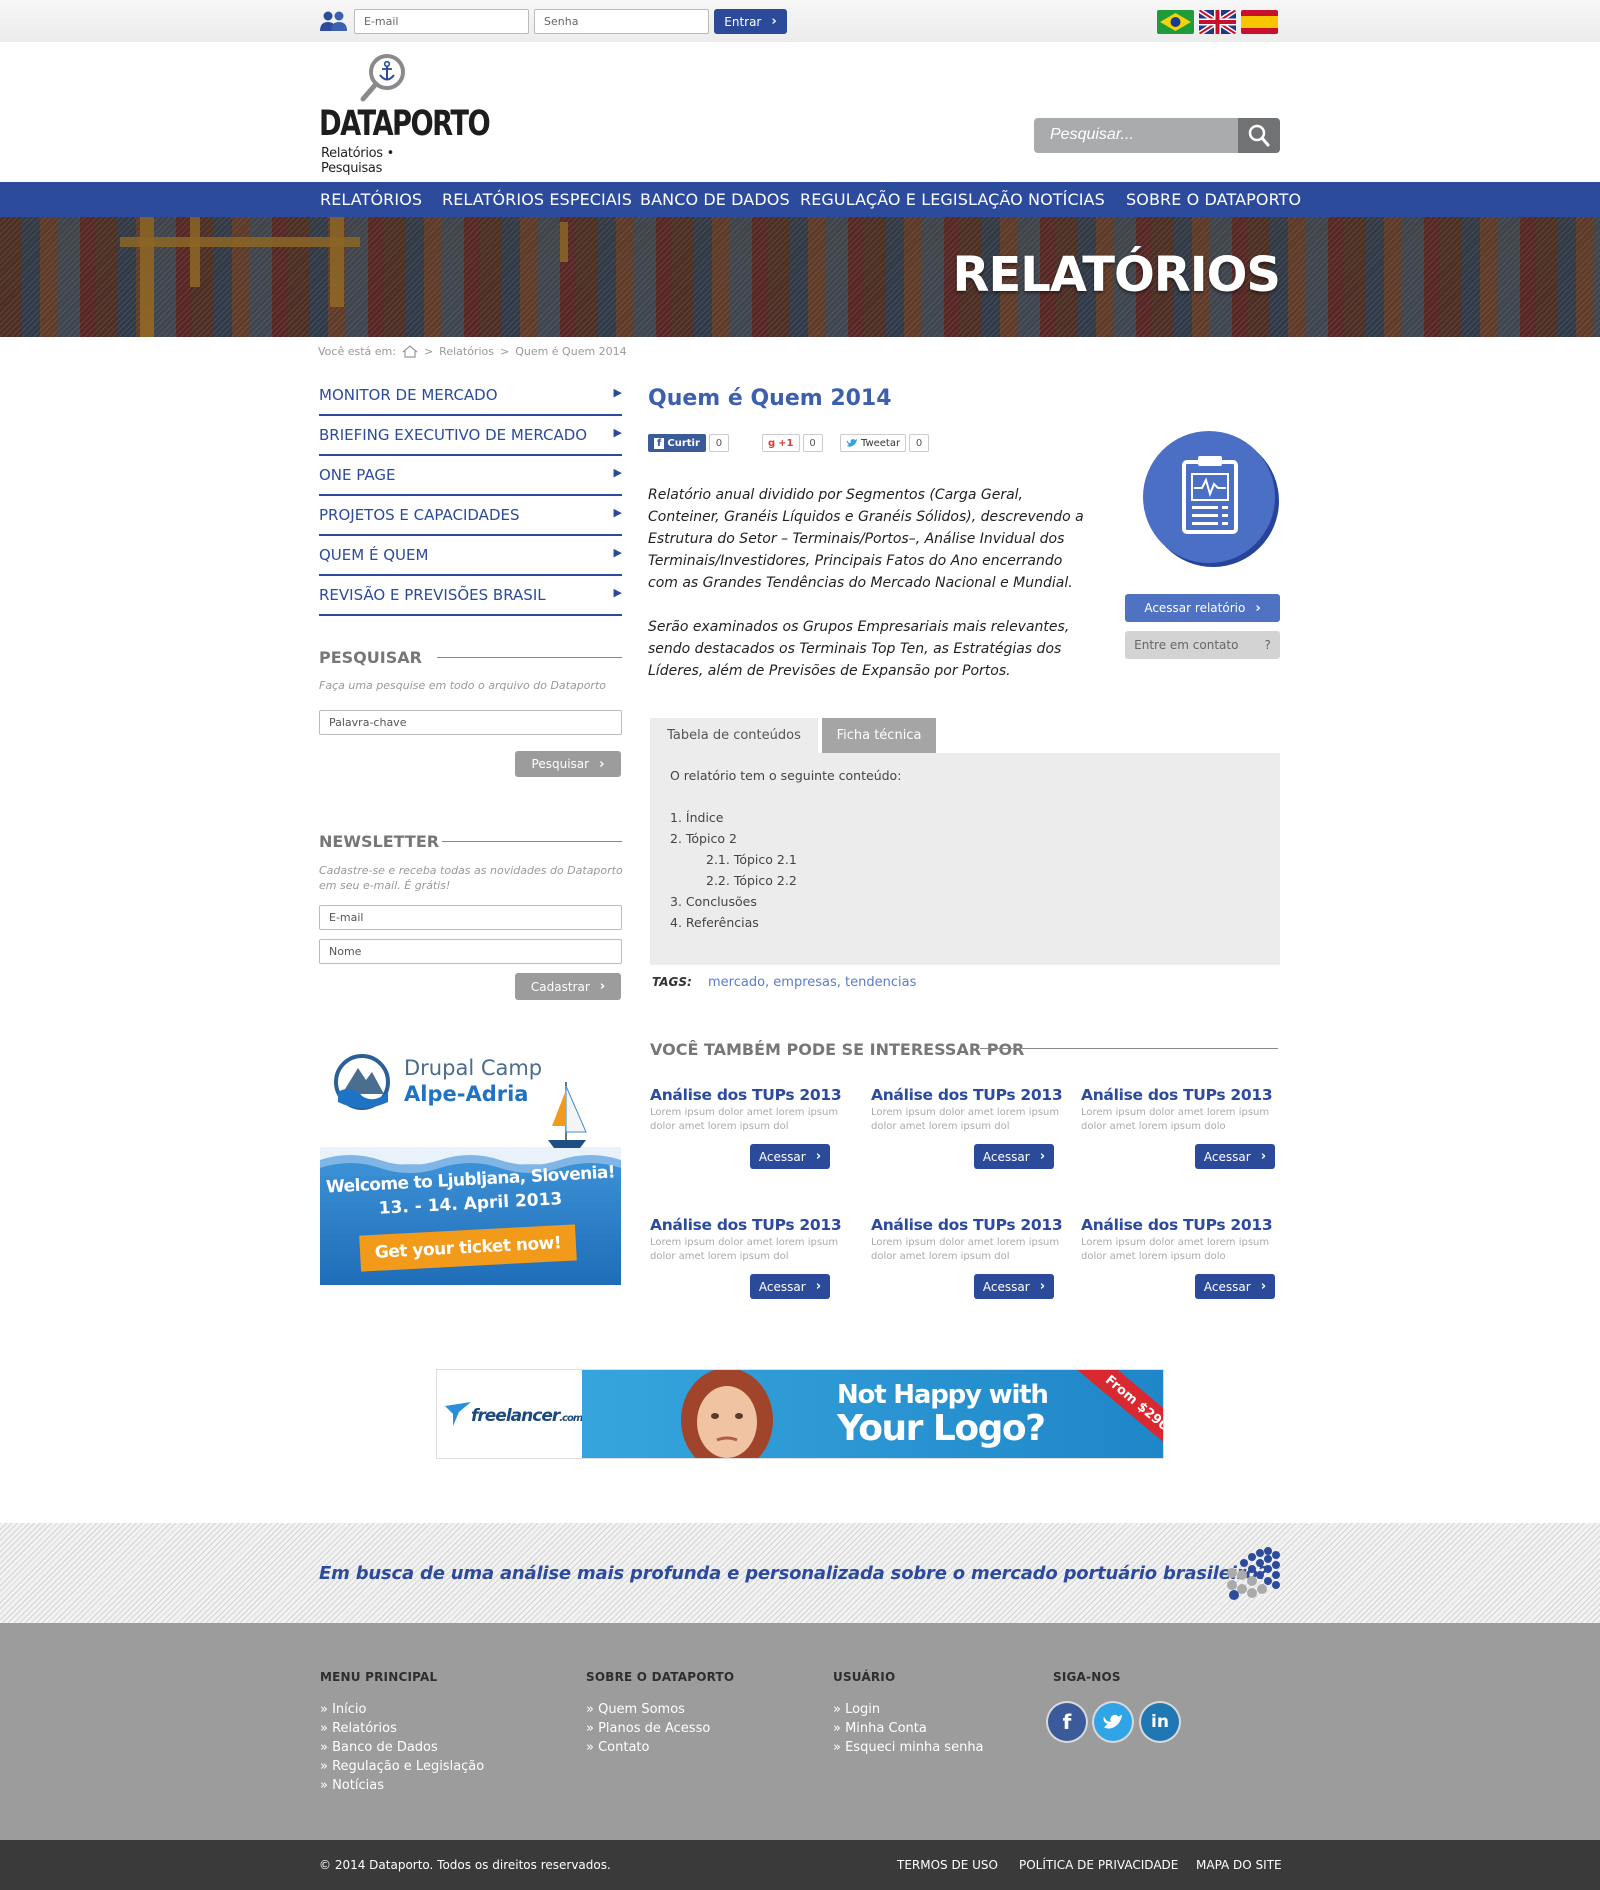  What do you see at coordinates (470, 597) in the screenshot?
I see `sidebar-item-revisao: REVISÃO E PREVISÕES BRASIL ▶` at bounding box center [470, 597].